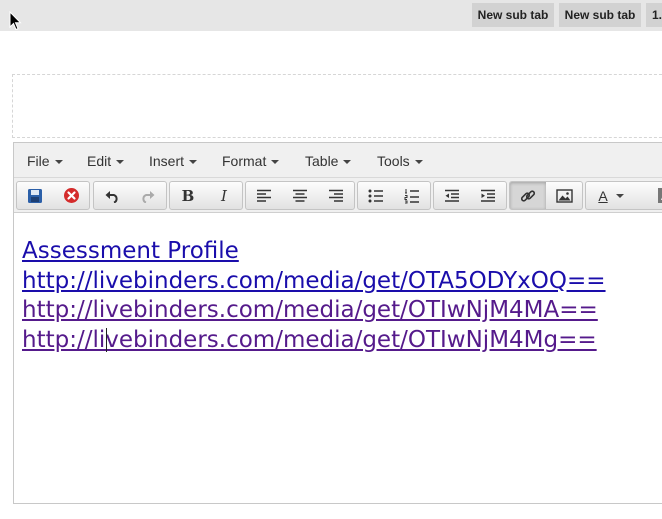 The width and height of the screenshot is (662, 519). I want to click on cancel-button, so click(71, 195).